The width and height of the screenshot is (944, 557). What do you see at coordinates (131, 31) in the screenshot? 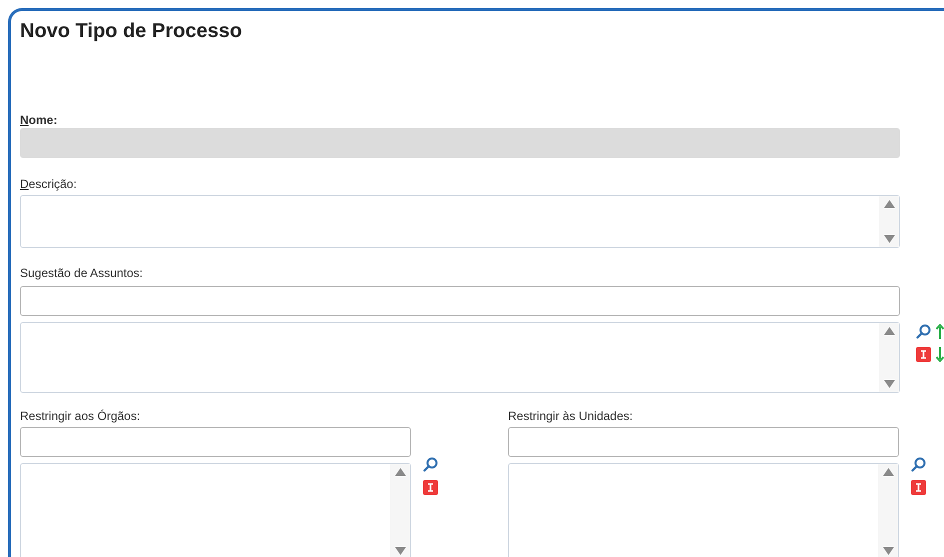
I see `page-title: Novo Tipo de Processo` at bounding box center [131, 31].